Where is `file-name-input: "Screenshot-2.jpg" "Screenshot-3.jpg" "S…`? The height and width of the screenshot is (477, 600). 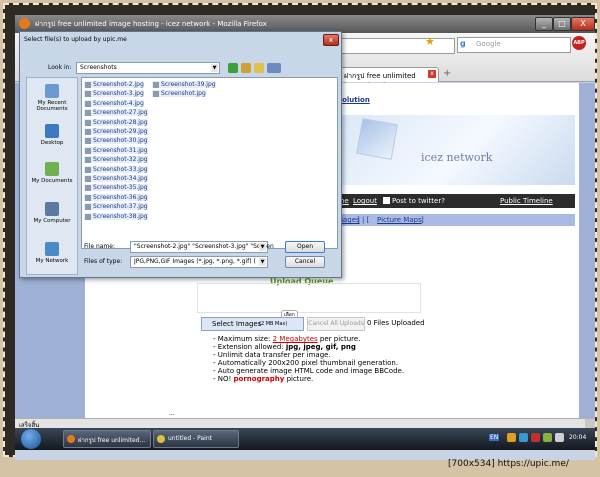
file-name-input: "Screenshot-2.jpg" "Screenshot-3.jpg" "S… is located at coordinates (202, 247).